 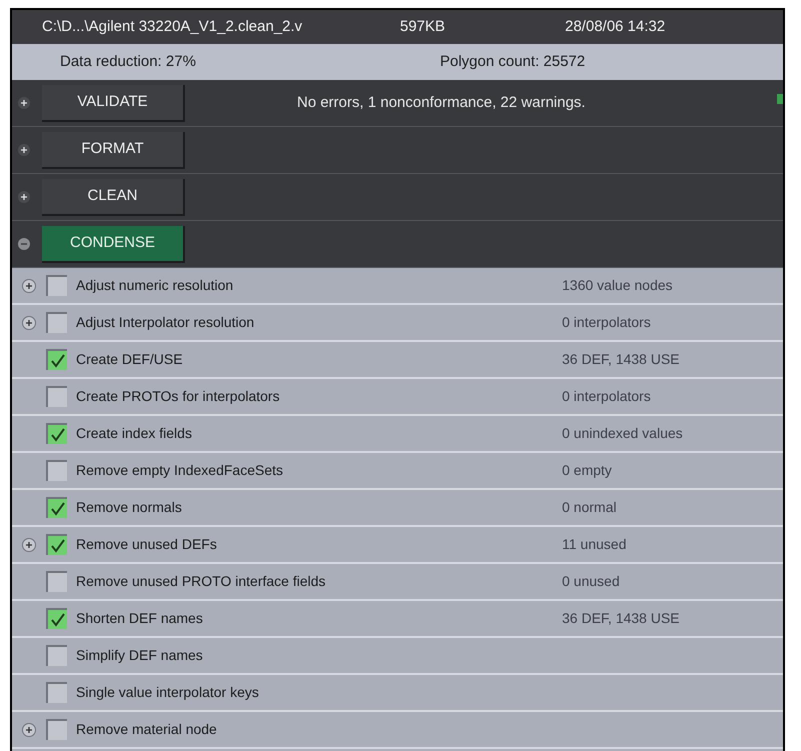 What do you see at coordinates (589, 507) in the screenshot?
I see `option-result: 0 normal` at bounding box center [589, 507].